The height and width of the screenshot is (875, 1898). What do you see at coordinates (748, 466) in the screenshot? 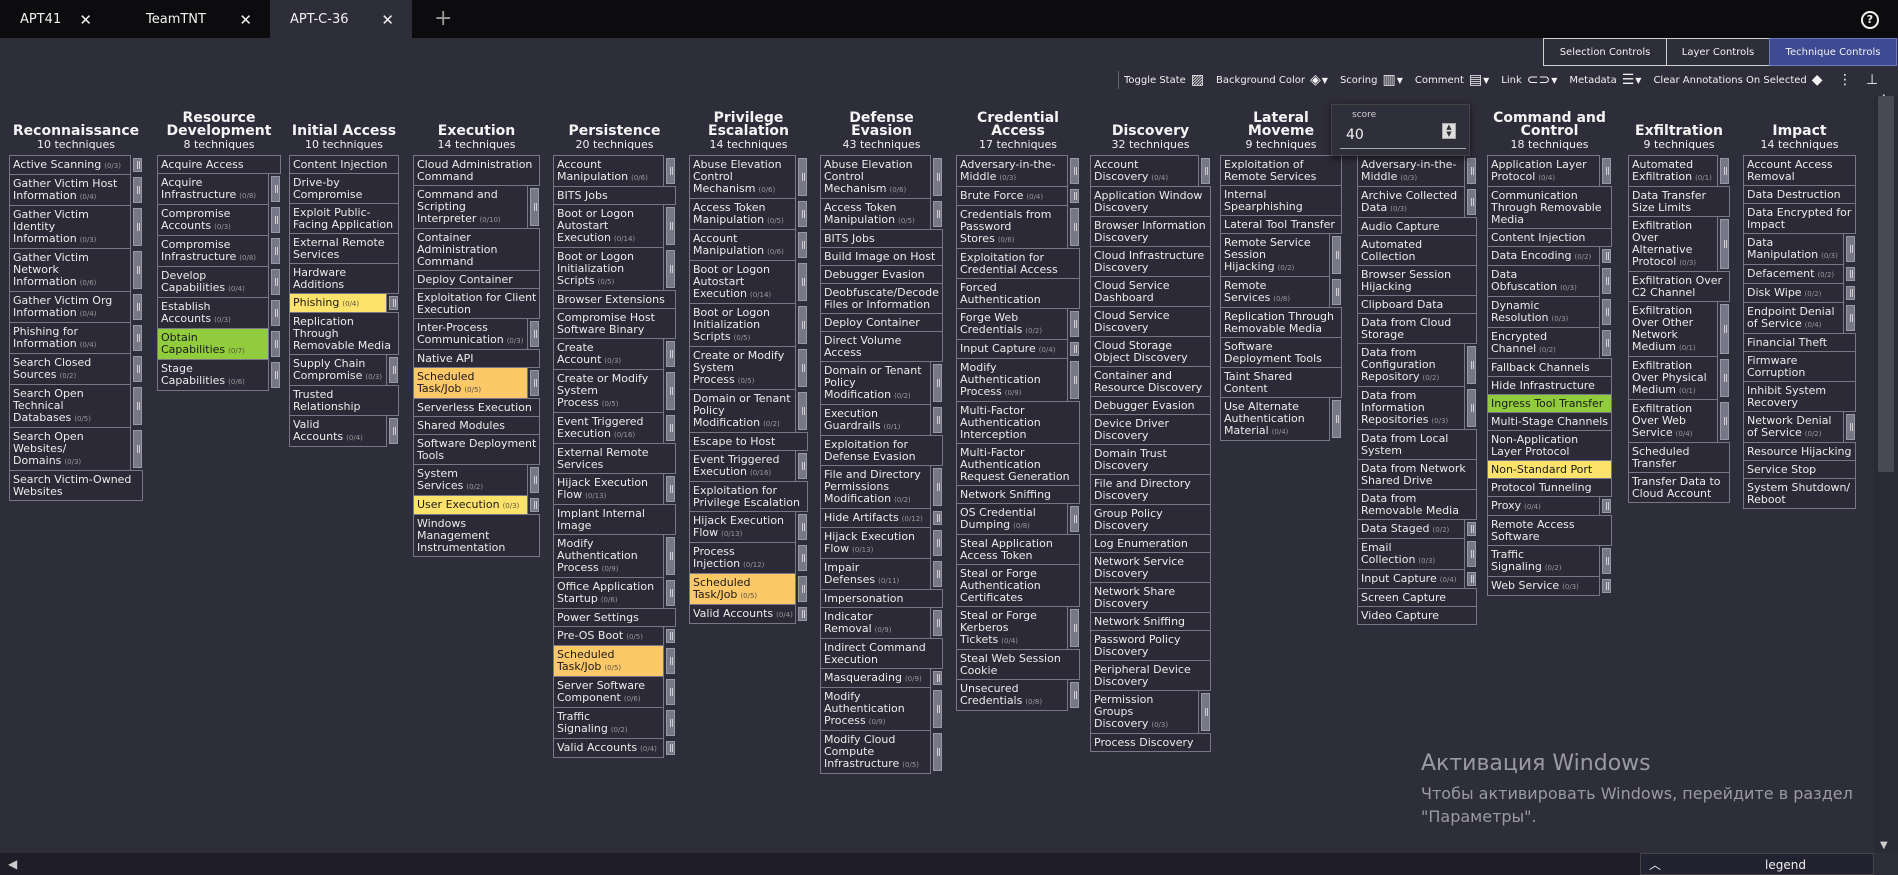
I see `technique-cell: Event Triggered Execution (0/16)` at bounding box center [748, 466].